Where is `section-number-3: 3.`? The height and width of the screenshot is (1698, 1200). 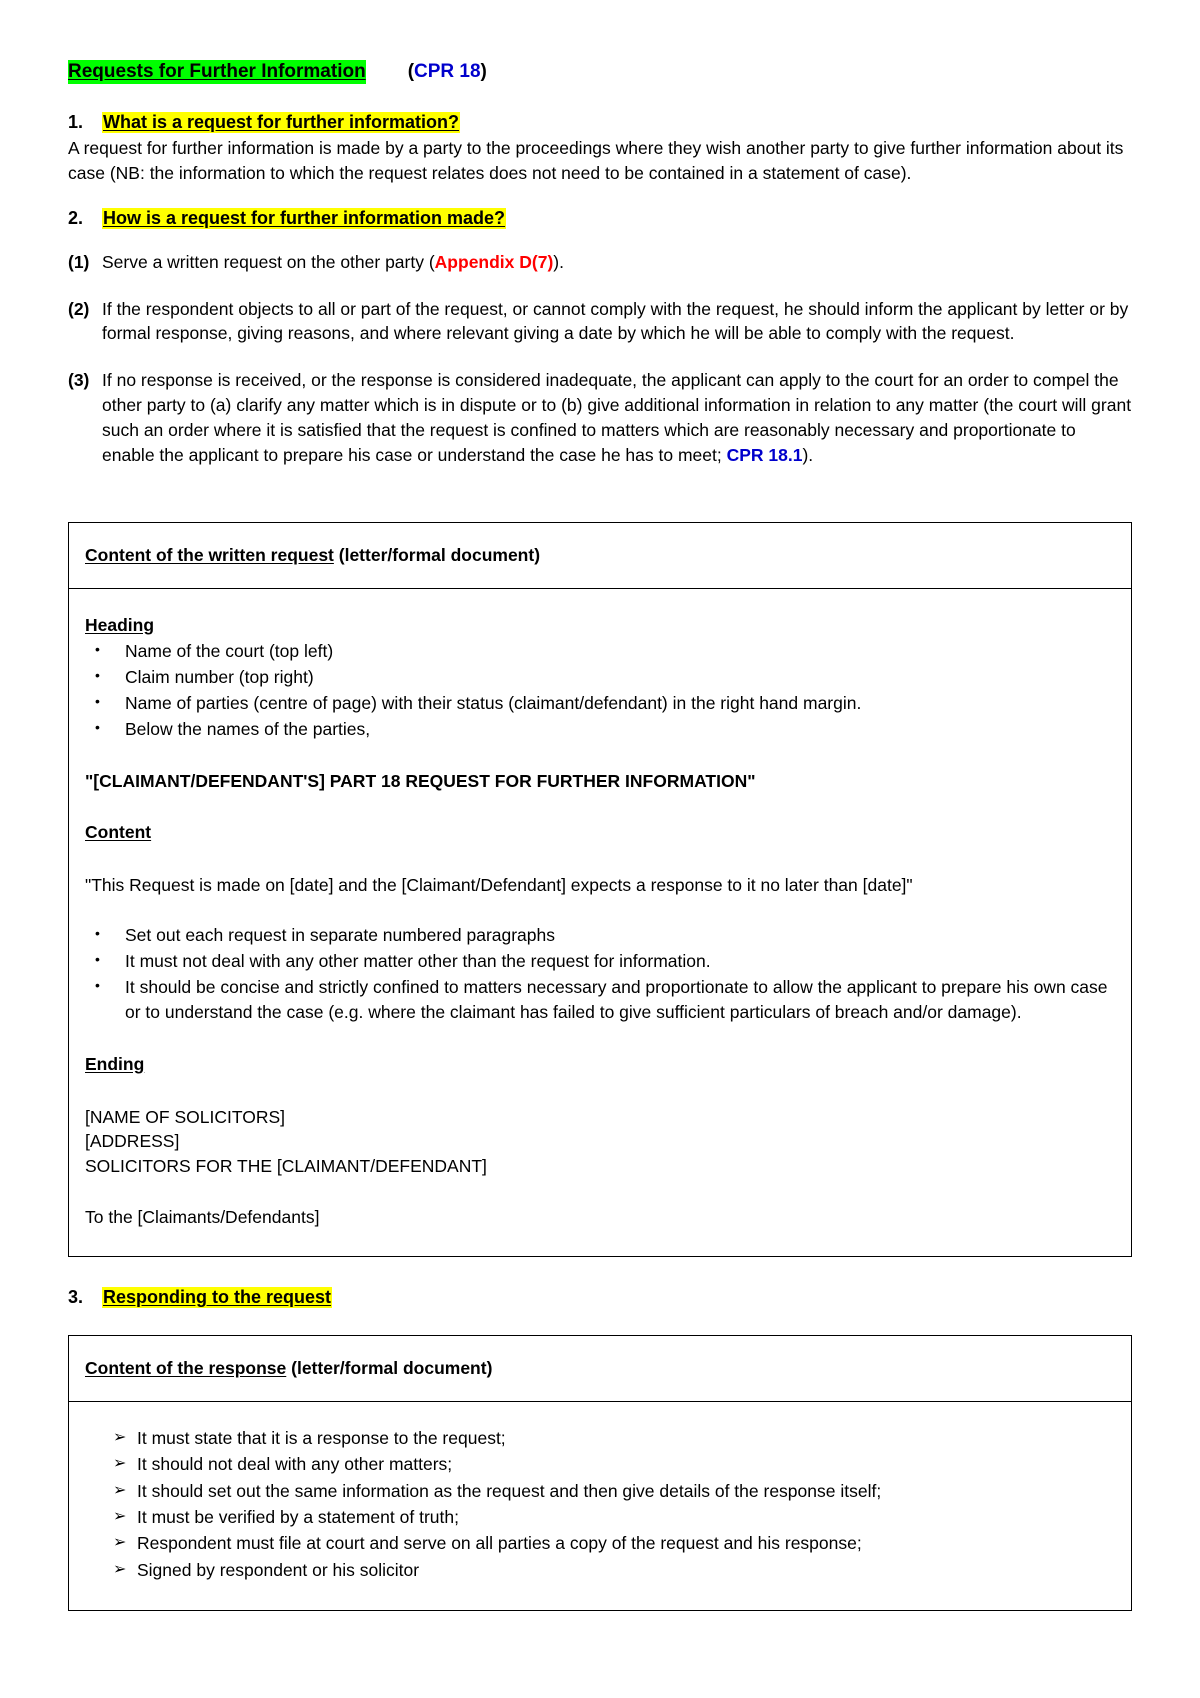
section-number-3: 3. is located at coordinates (76, 1296).